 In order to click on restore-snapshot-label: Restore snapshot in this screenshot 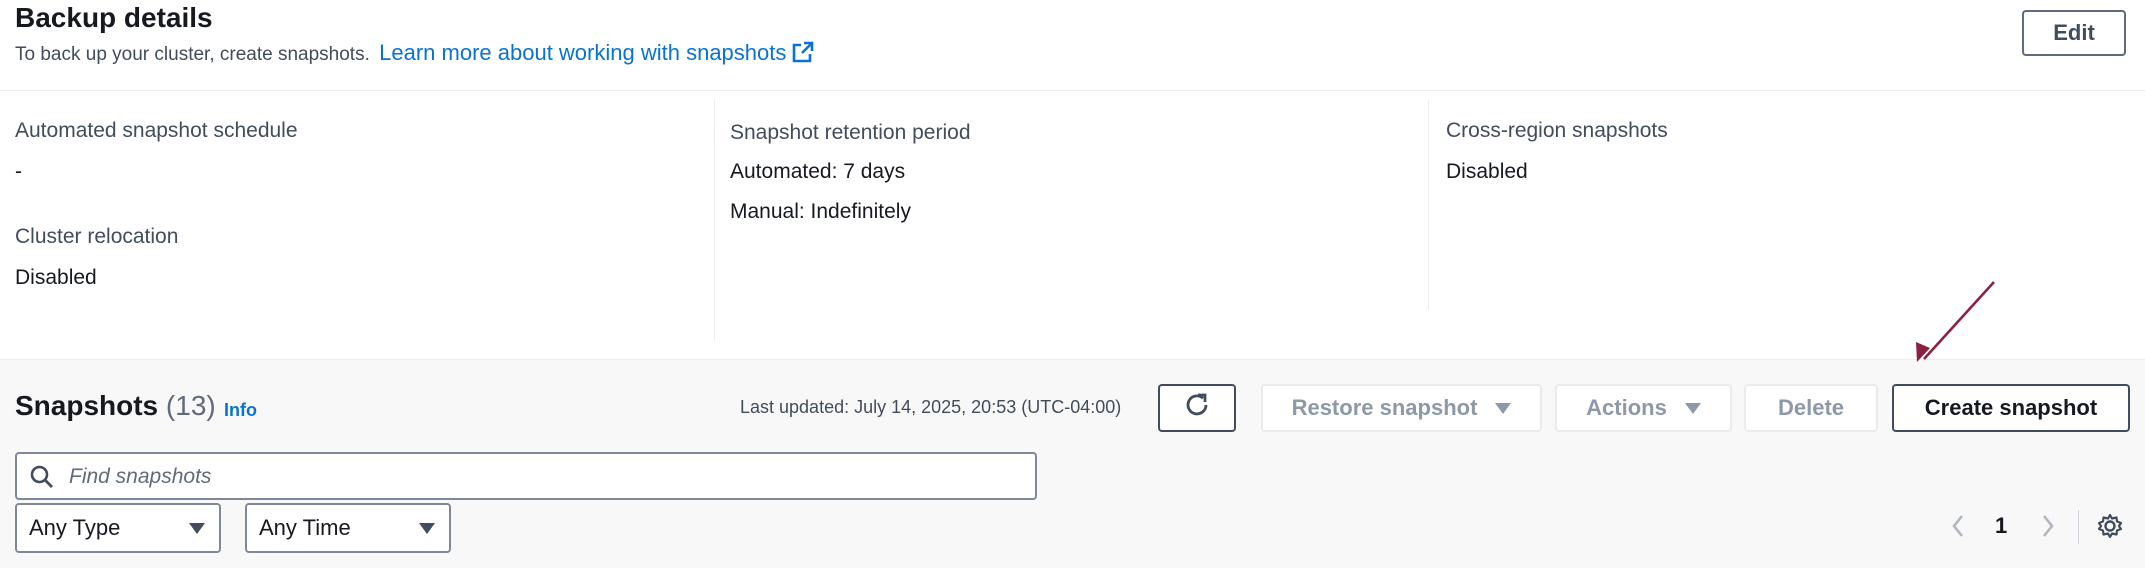, I will do `click(1384, 407)`.